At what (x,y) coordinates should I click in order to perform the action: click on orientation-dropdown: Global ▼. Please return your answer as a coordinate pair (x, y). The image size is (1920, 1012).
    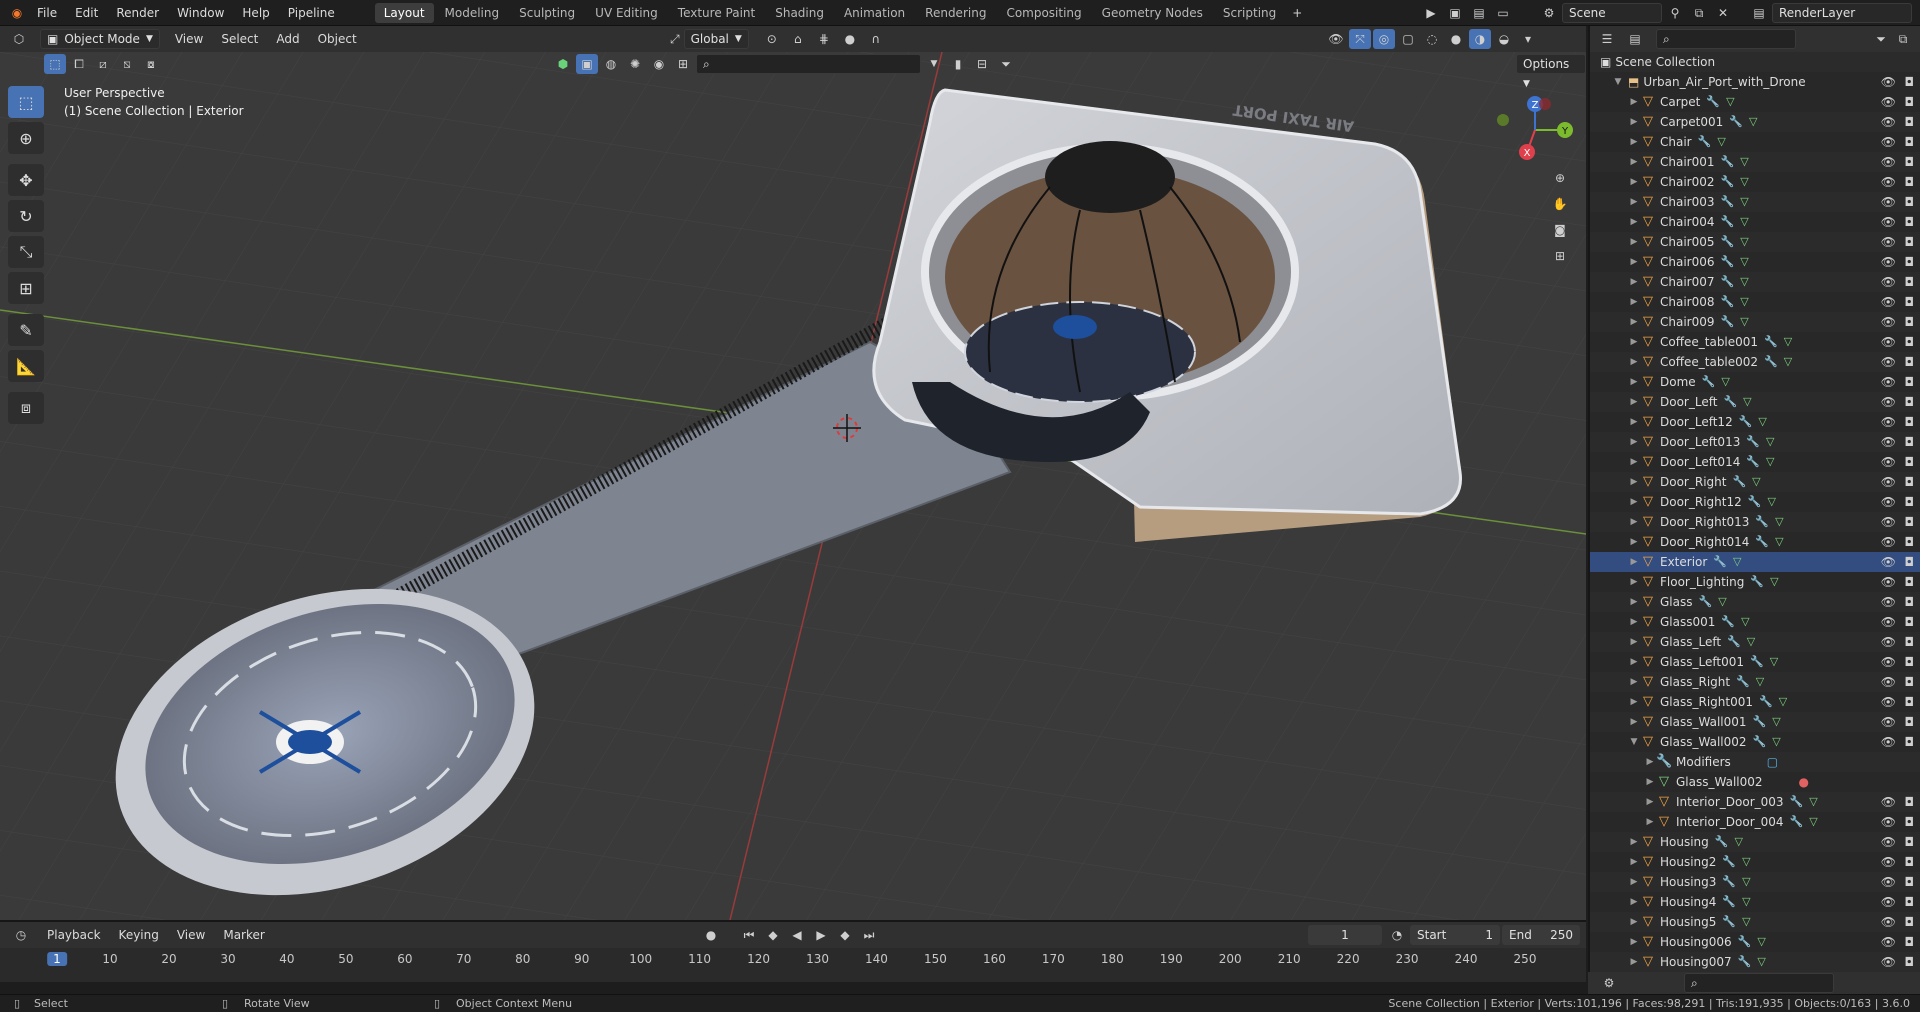
    Looking at the image, I should click on (716, 39).